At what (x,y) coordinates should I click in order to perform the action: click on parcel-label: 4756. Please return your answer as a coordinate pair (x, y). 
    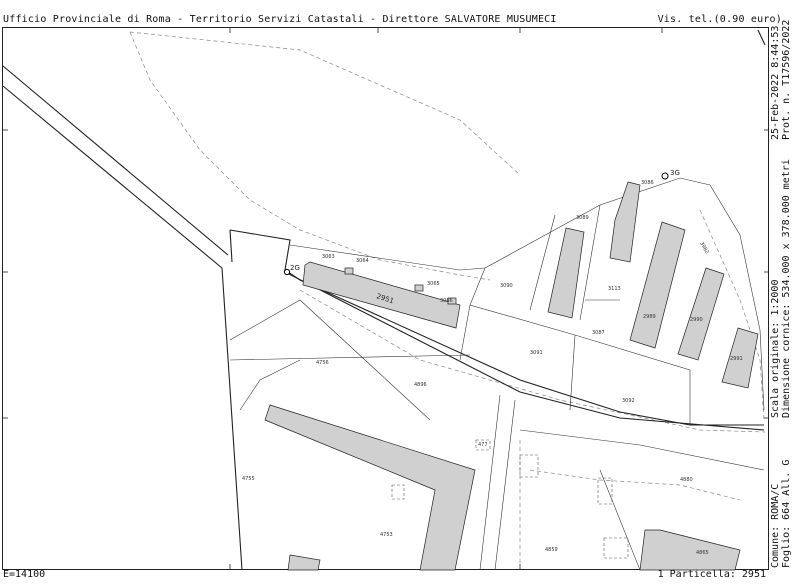
    Looking at the image, I should click on (322, 363).